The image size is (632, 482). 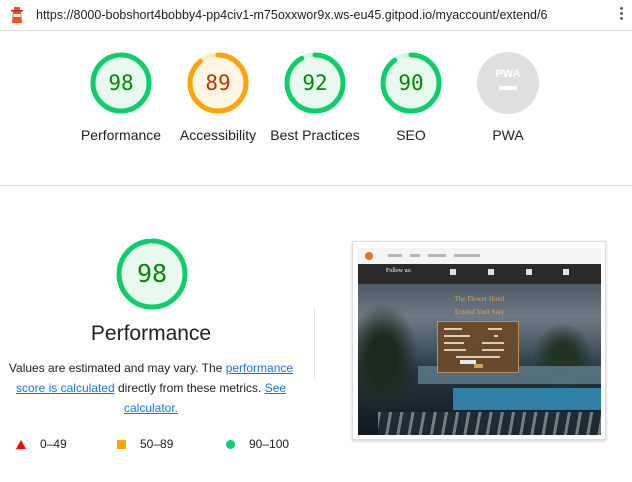 I want to click on gauge-score: 98, so click(x=121, y=83).